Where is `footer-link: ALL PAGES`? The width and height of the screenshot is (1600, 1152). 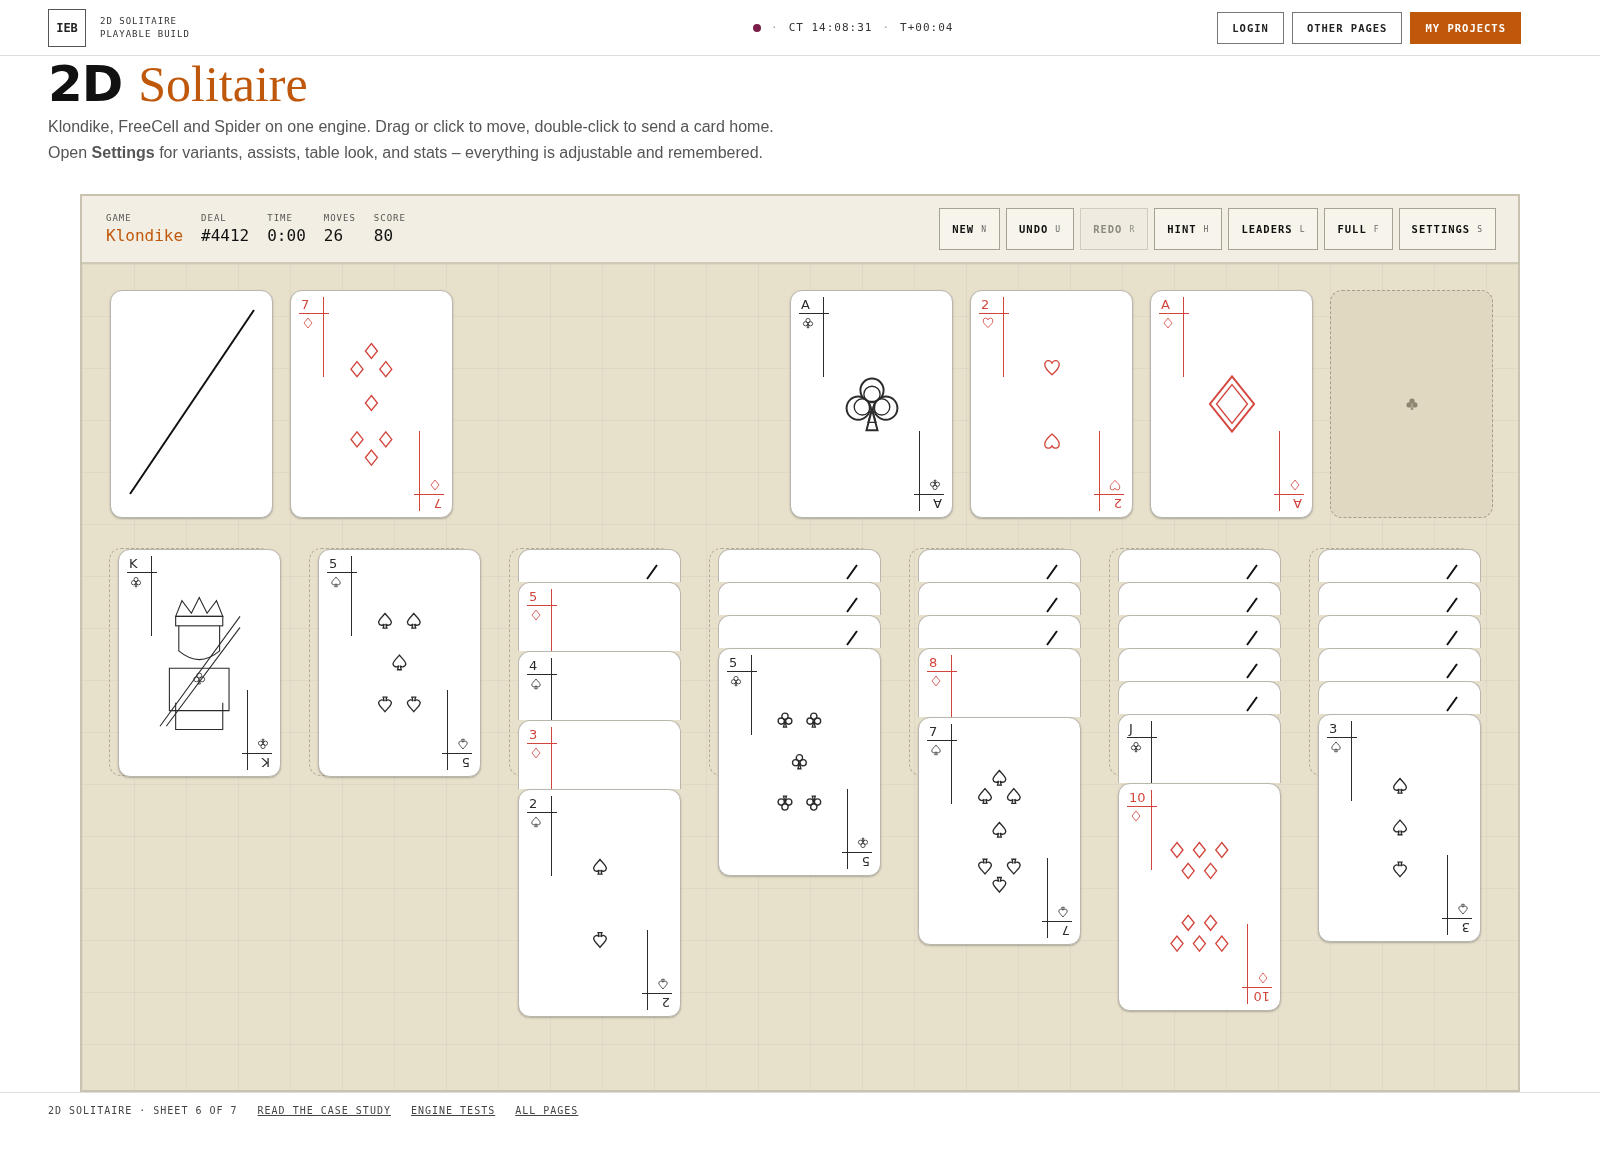 footer-link: ALL PAGES is located at coordinates (547, 1110).